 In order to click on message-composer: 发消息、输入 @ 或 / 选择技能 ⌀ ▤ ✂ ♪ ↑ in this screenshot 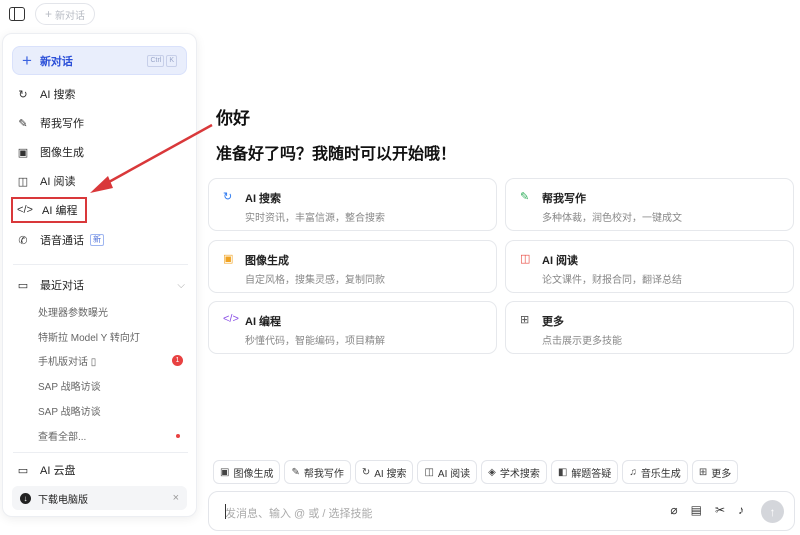, I will do `click(501, 511)`.